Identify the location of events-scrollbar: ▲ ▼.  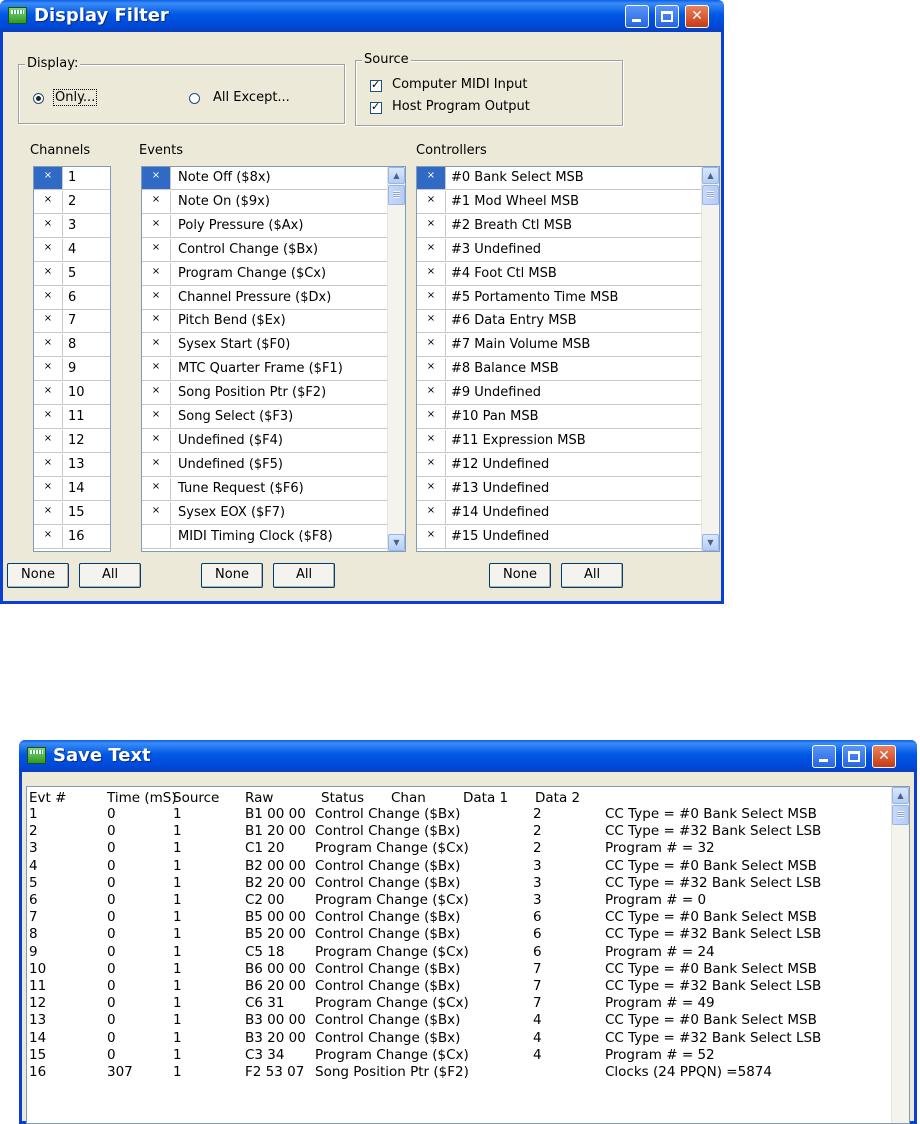
(396, 359).